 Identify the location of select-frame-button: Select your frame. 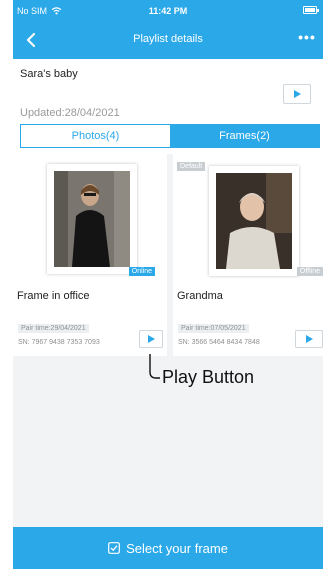
(168, 548).